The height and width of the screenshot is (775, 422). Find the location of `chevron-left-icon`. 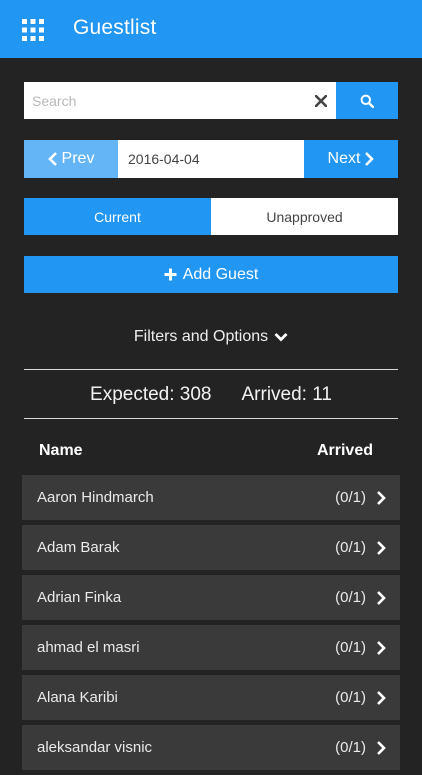

chevron-left-icon is located at coordinates (52, 159).